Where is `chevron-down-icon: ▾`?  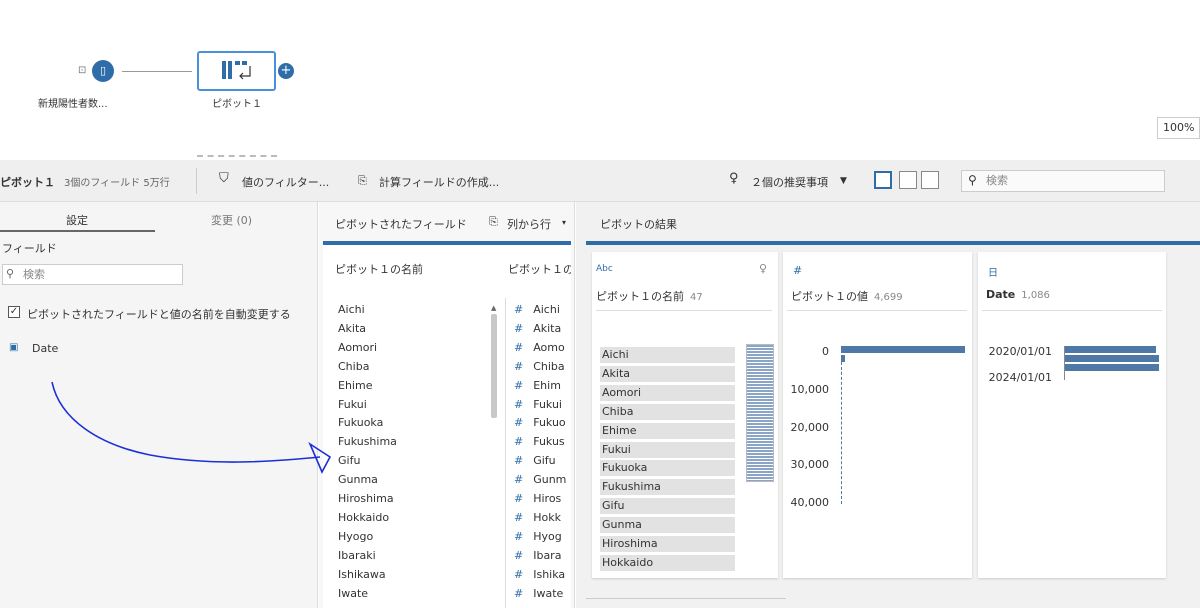 chevron-down-icon: ▾ is located at coordinates (564, 222).